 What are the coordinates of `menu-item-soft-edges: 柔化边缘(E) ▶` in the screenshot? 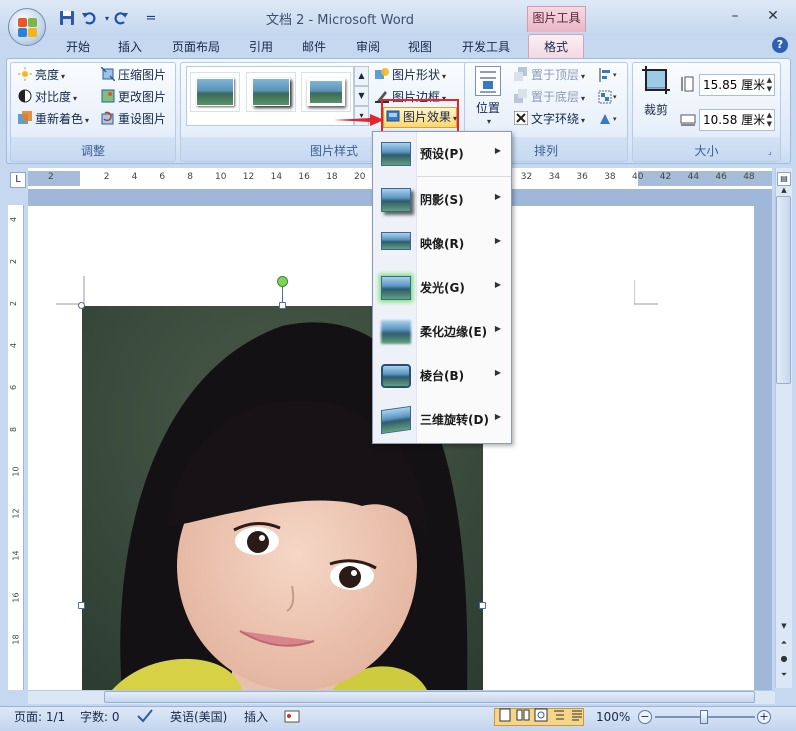 It's located at (442, 332).